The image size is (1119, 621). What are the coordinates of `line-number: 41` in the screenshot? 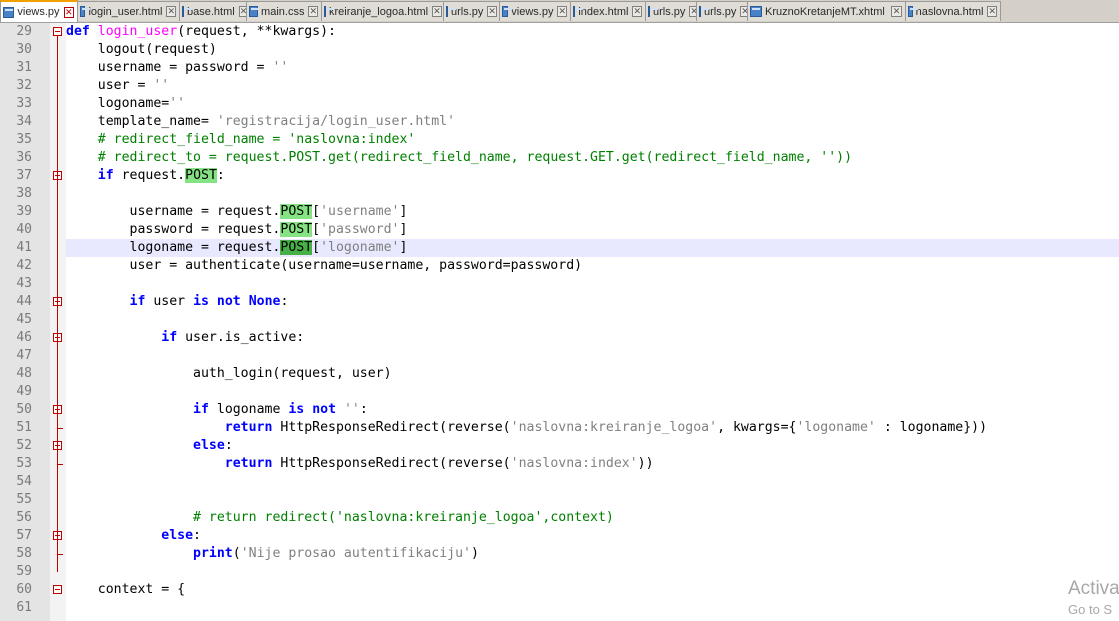 It's located at (24, 247).